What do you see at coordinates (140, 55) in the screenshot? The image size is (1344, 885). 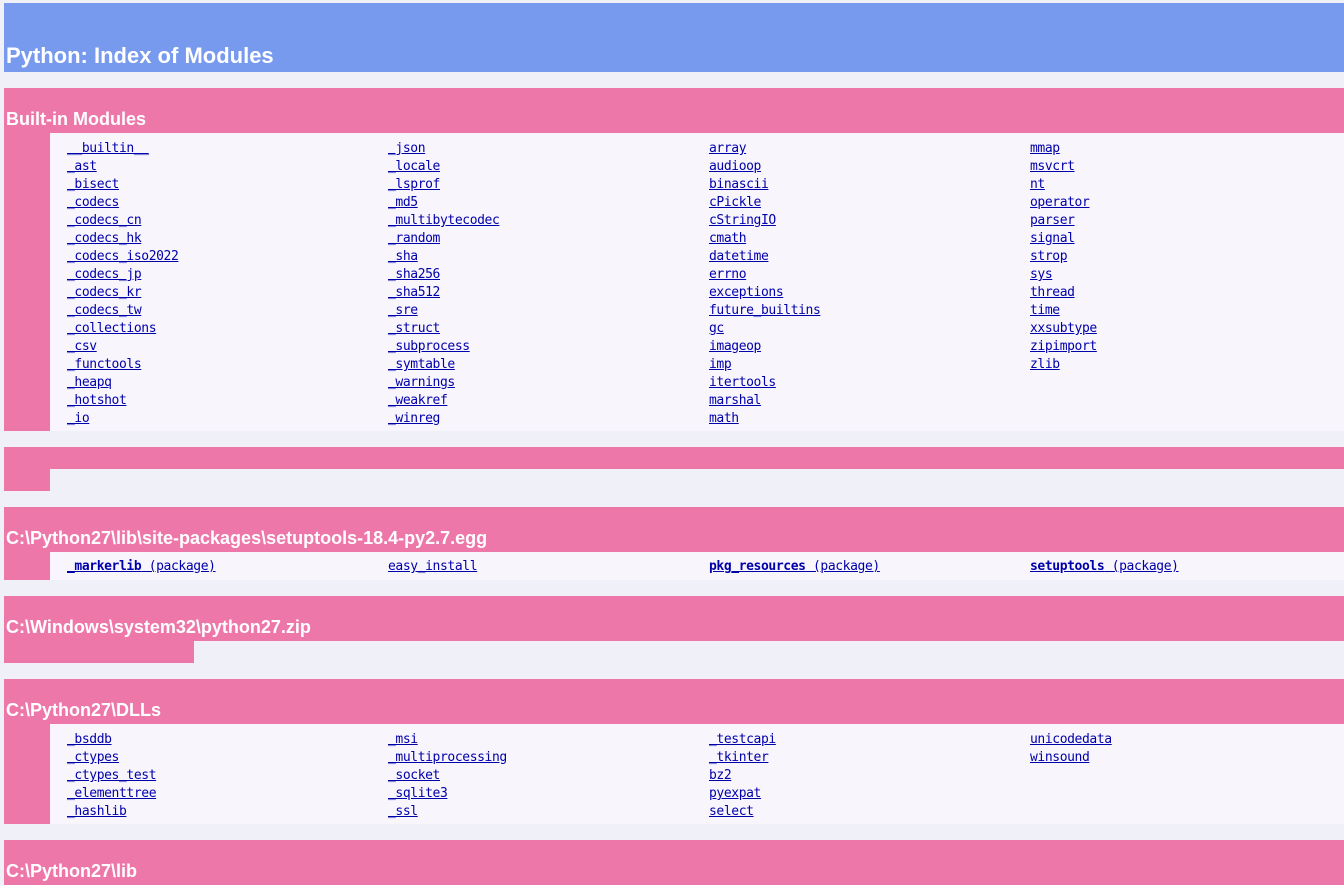 I see `page-title: Python: Index of Modules` at bounding box center [140, 55].